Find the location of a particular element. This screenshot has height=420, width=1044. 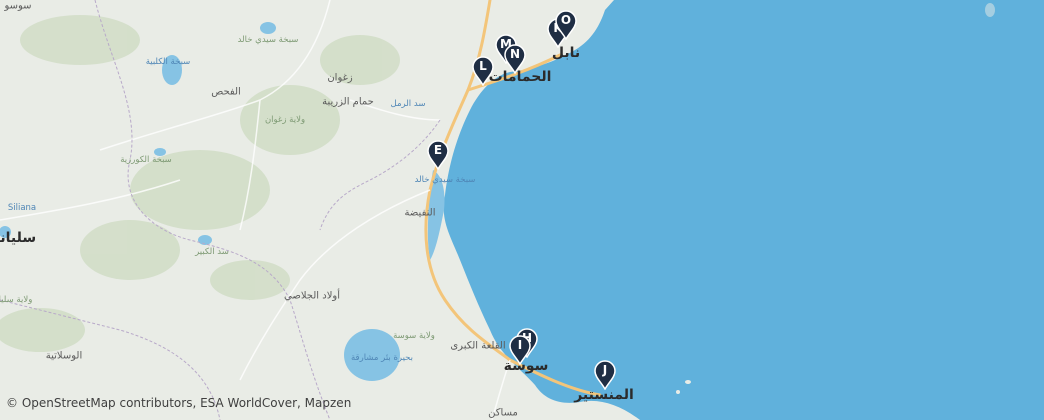

place-label-wilaya-sousse: ولاية سوسة is located at coordinates (414, 336).